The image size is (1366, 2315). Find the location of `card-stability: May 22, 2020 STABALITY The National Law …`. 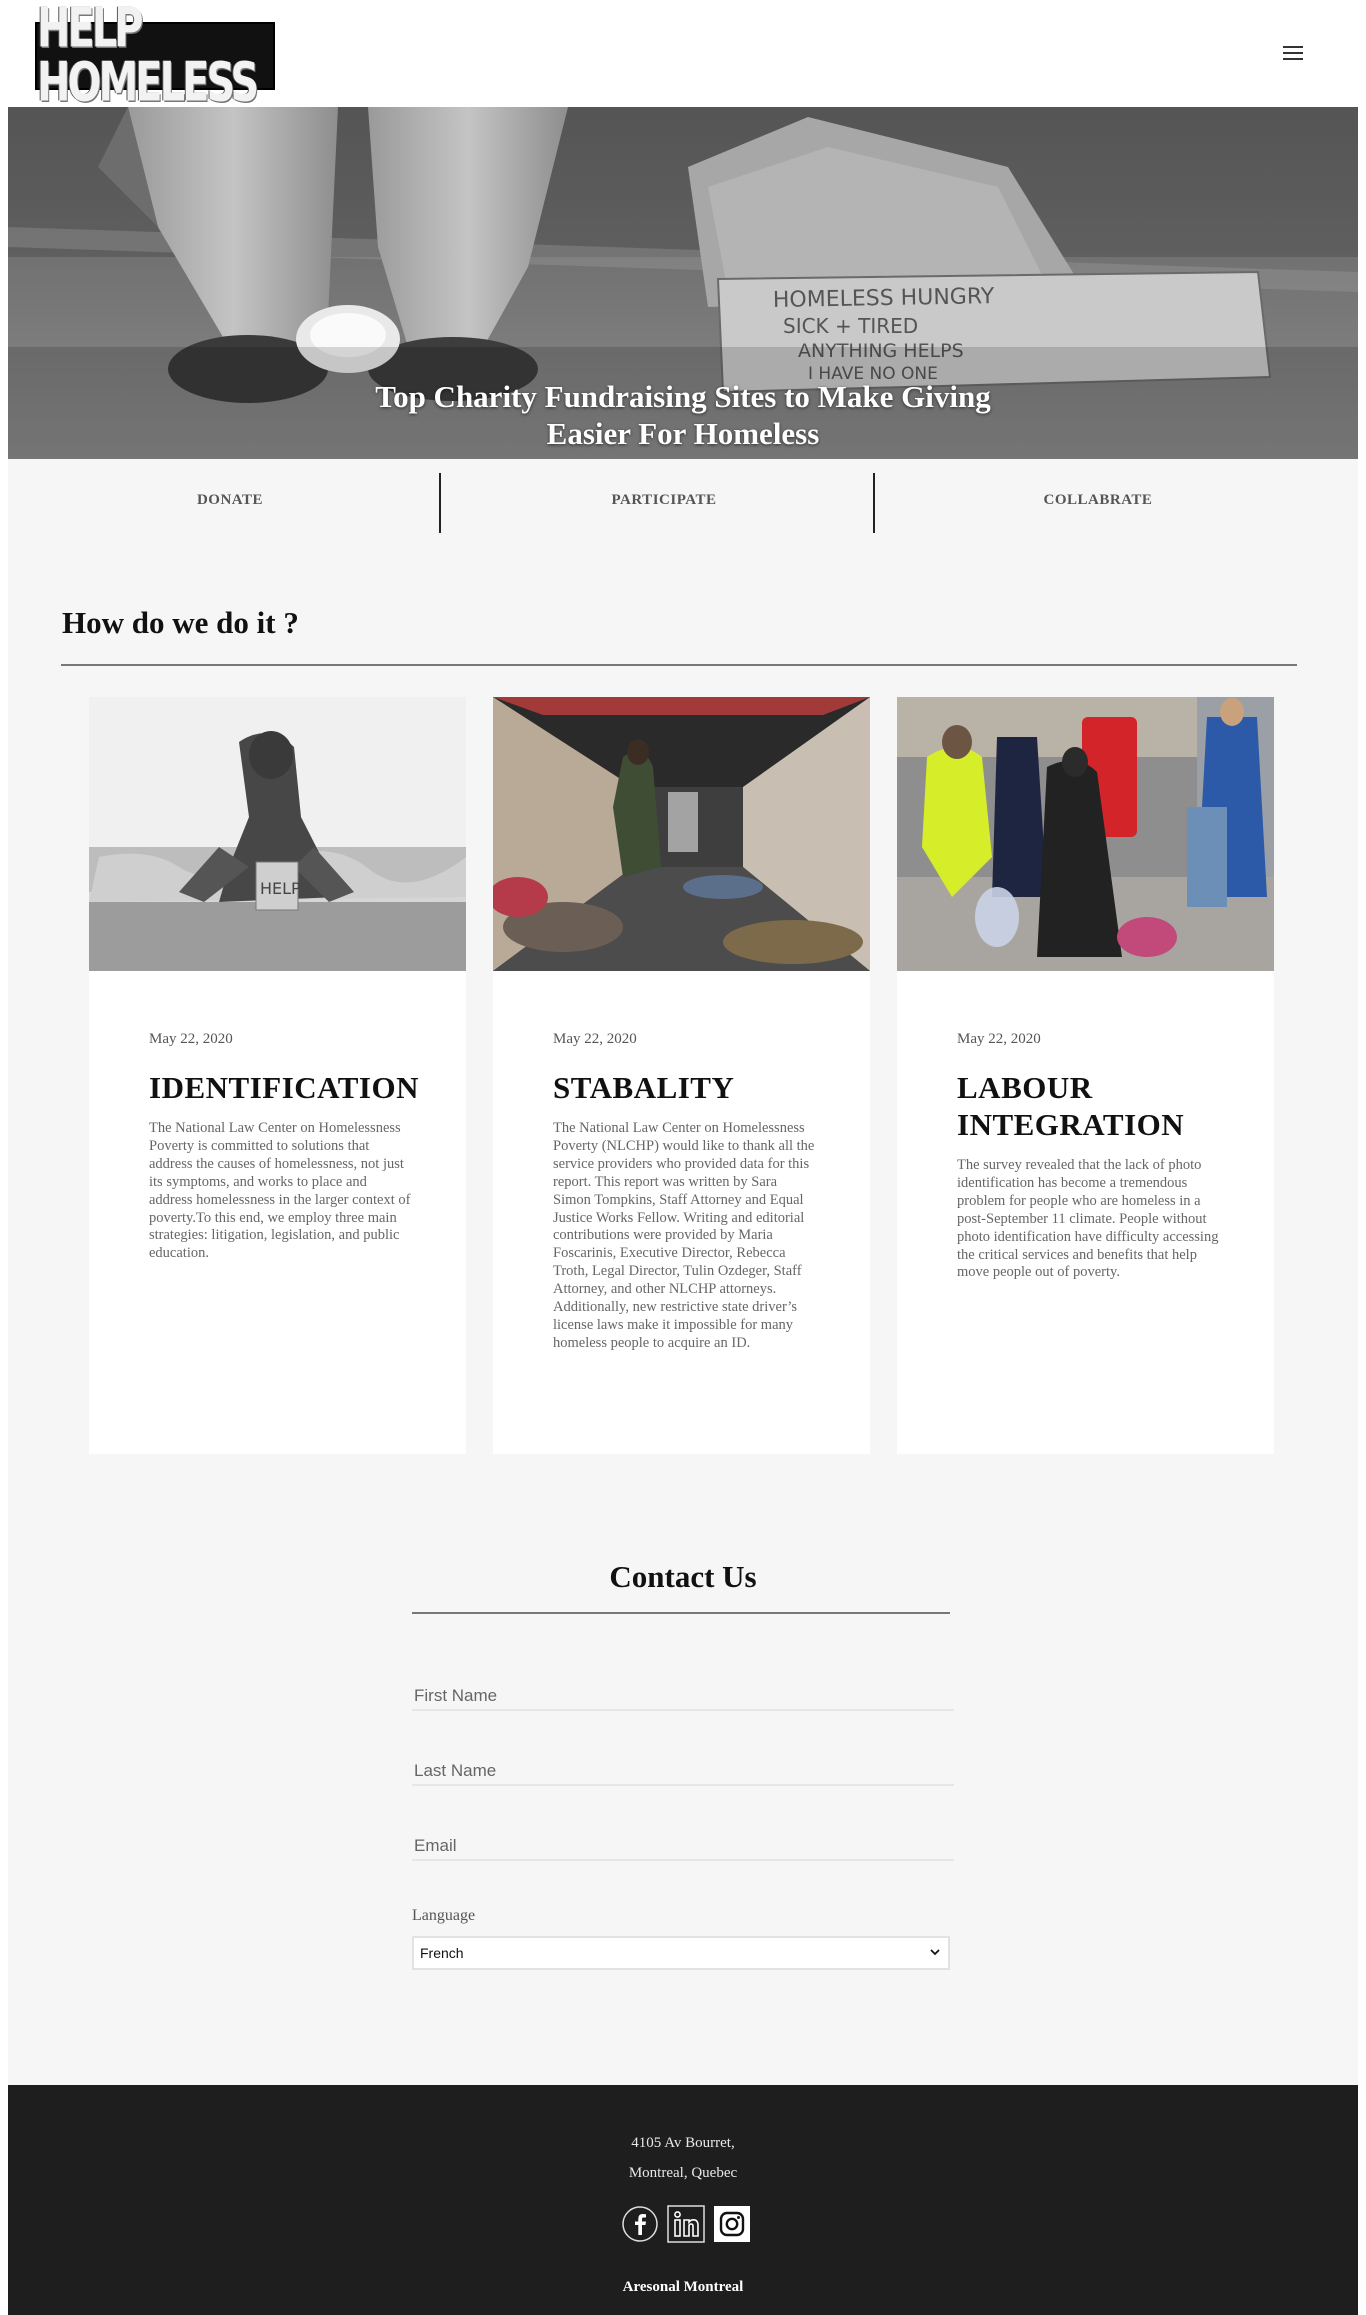

card-stability: May 22, 2020 STABALITY The National Law … is located at coordinates (681, 1075).